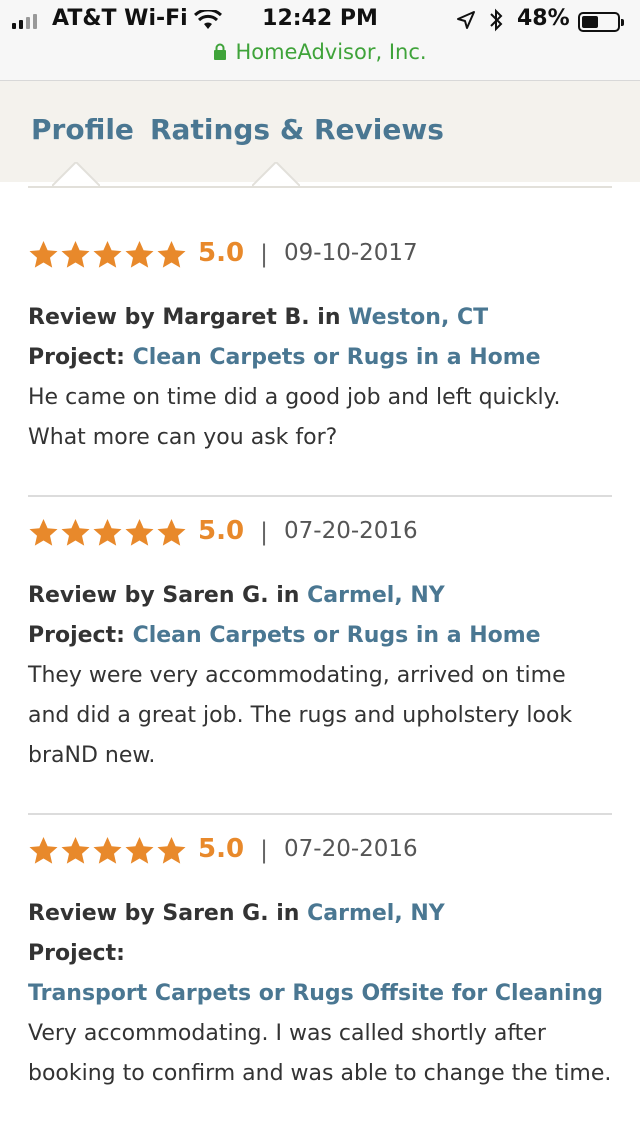 This screenshot has height=1136, width=640. Describe the element at coordinates (466, 20) in the screenshot. I see `location-arrow-icon` at that location.